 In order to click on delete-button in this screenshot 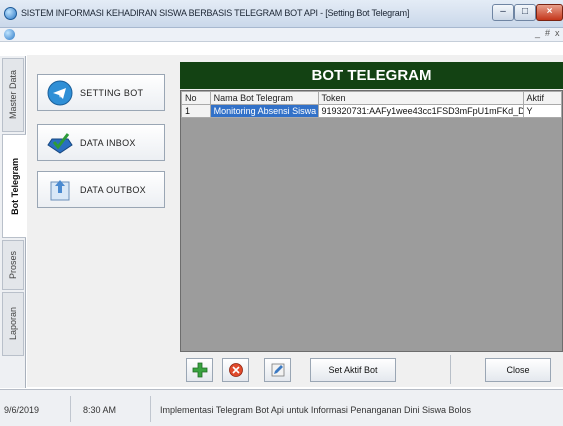, I will do `click(235, 370)`.